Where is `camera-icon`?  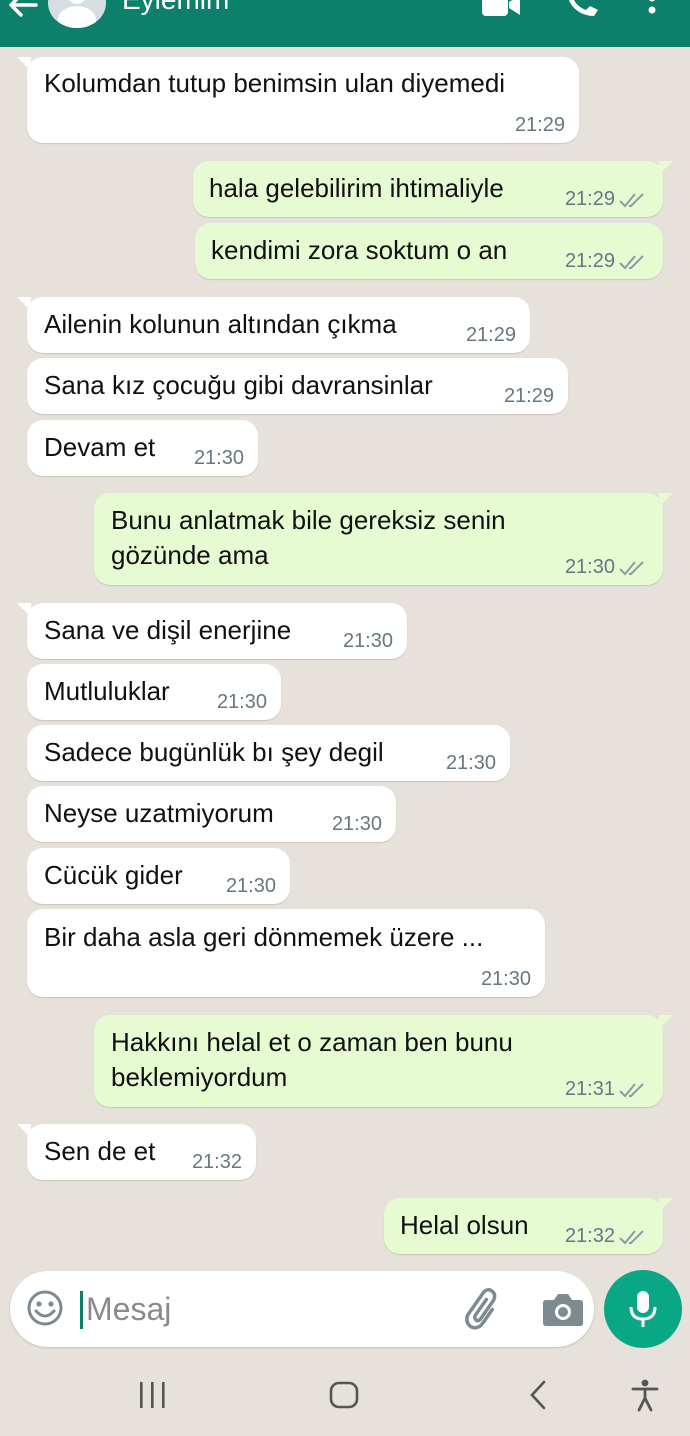
camera-icon is located at coordinates (563, 1309).